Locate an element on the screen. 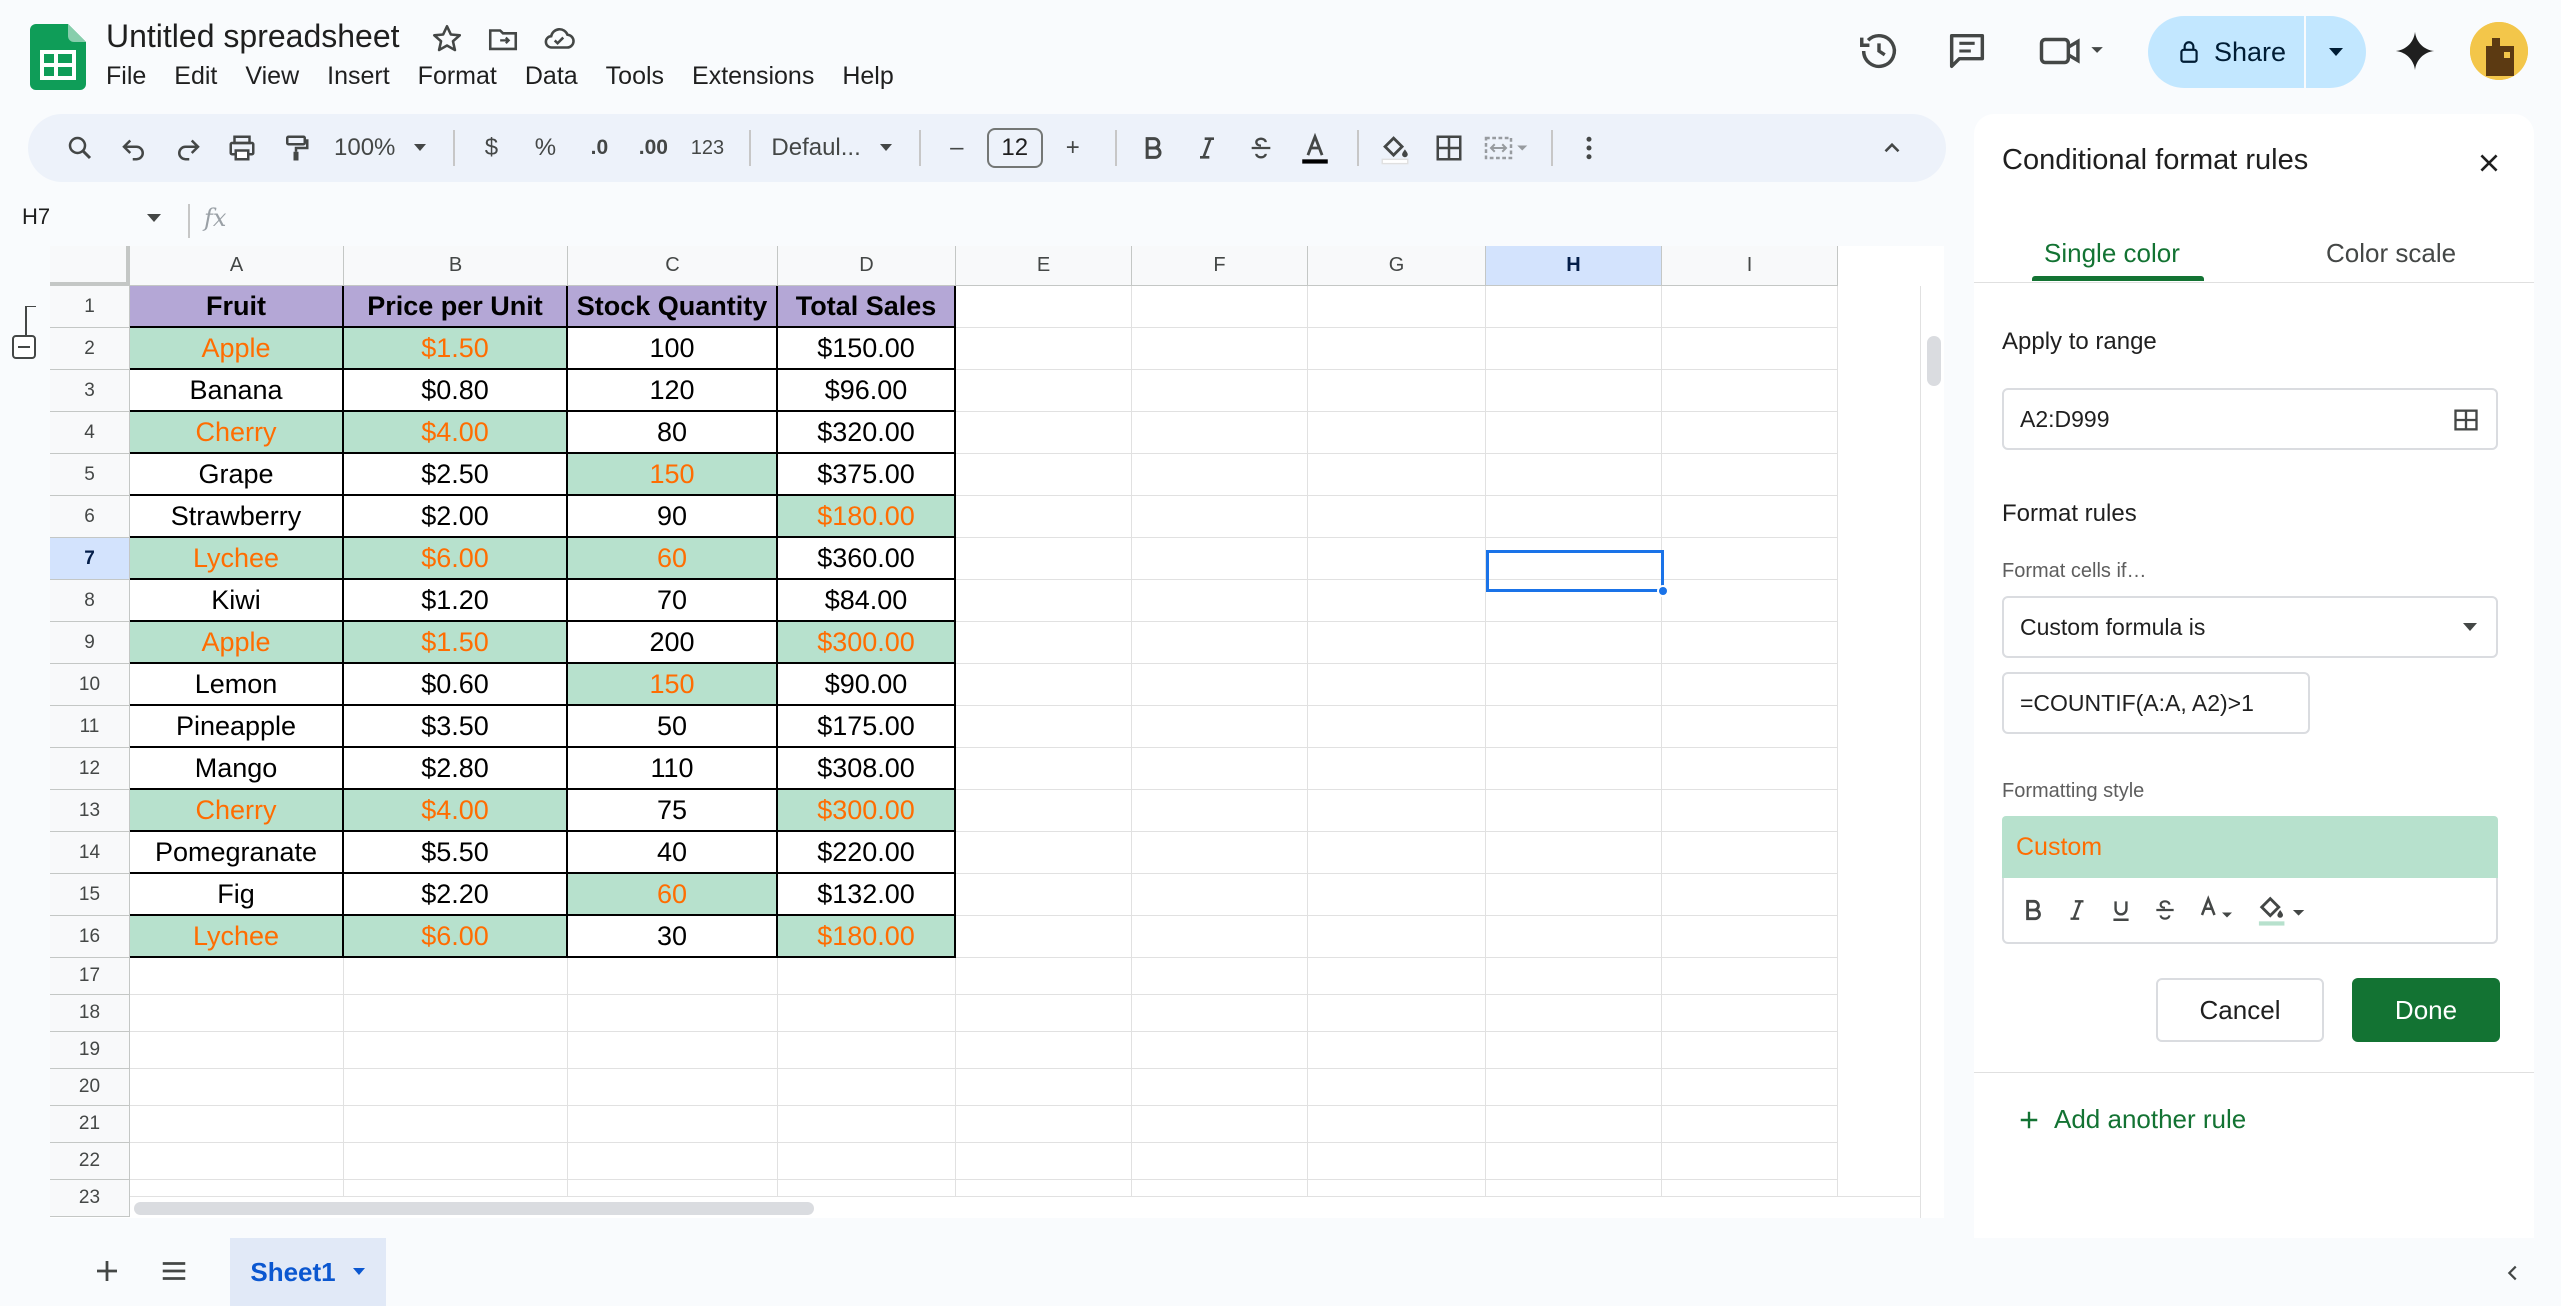 Image resolution: width=2561 pixels, height=1306 pixels. tab-single-color: Single color is located at coordinates (2112, 253).